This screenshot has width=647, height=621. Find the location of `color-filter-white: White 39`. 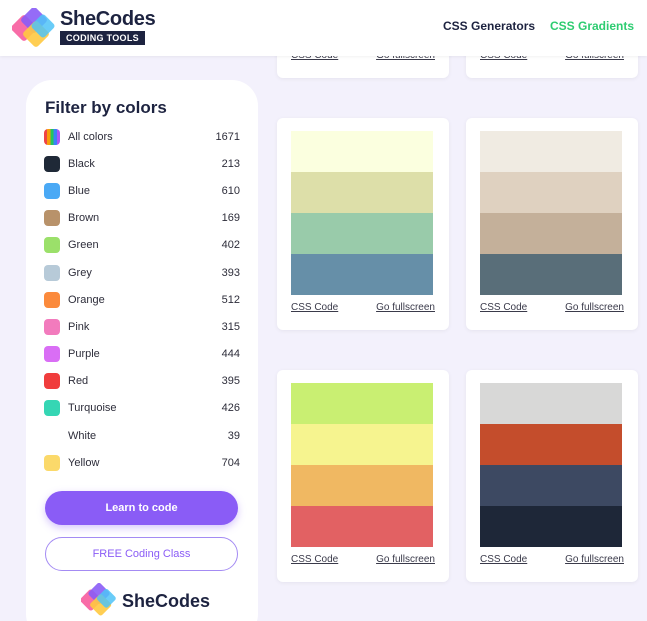

color-filter-white: White 39 is located at coordinates (142, 435).